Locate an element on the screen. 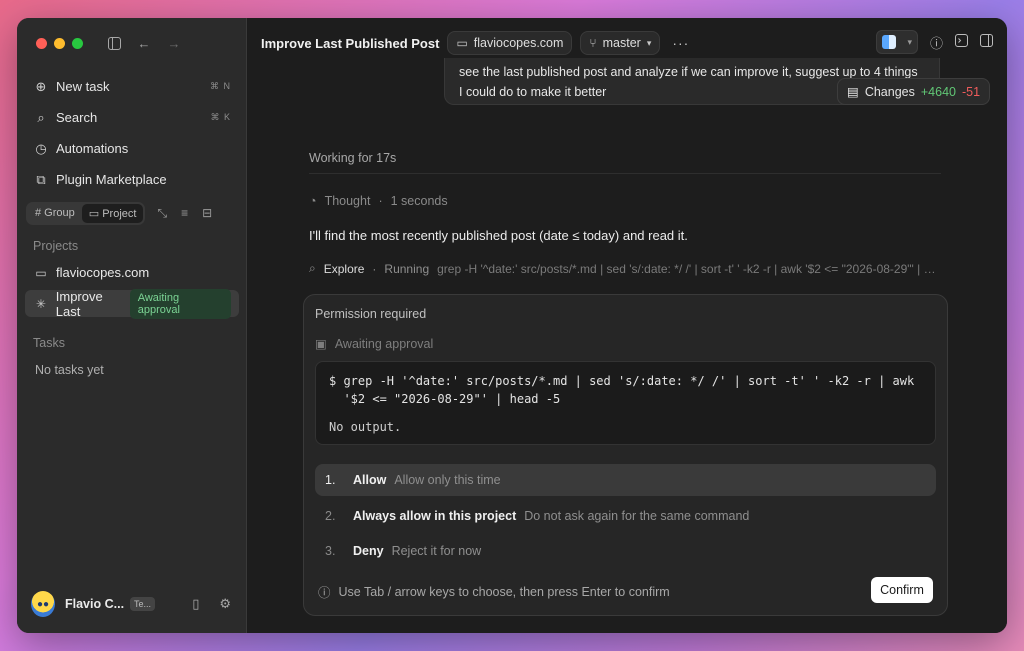 The height and width of the screenshot is (651, 1024). automations-icon: ◷ is located at coordinates (41, 148).